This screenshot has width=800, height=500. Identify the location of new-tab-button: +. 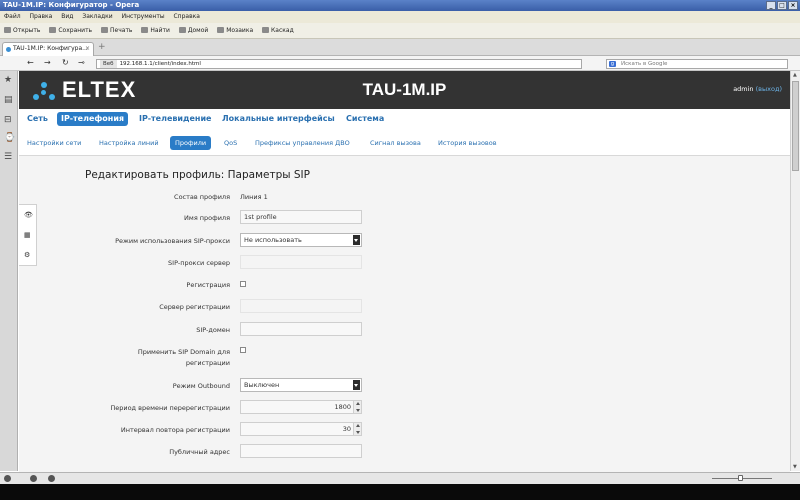
(102, 47).